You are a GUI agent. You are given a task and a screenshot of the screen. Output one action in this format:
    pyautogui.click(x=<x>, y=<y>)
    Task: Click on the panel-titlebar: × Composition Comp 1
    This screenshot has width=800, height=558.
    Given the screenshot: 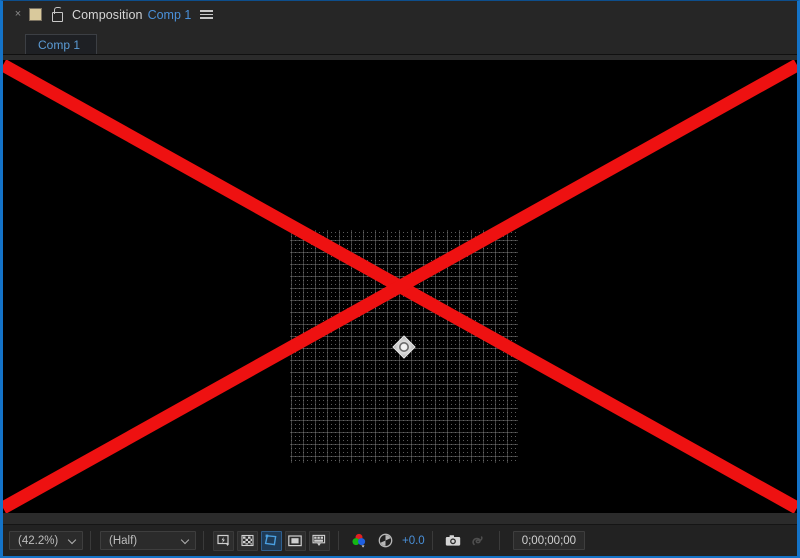 What is the action you would take?
    pyautogui.click(x=400, y=14)
    